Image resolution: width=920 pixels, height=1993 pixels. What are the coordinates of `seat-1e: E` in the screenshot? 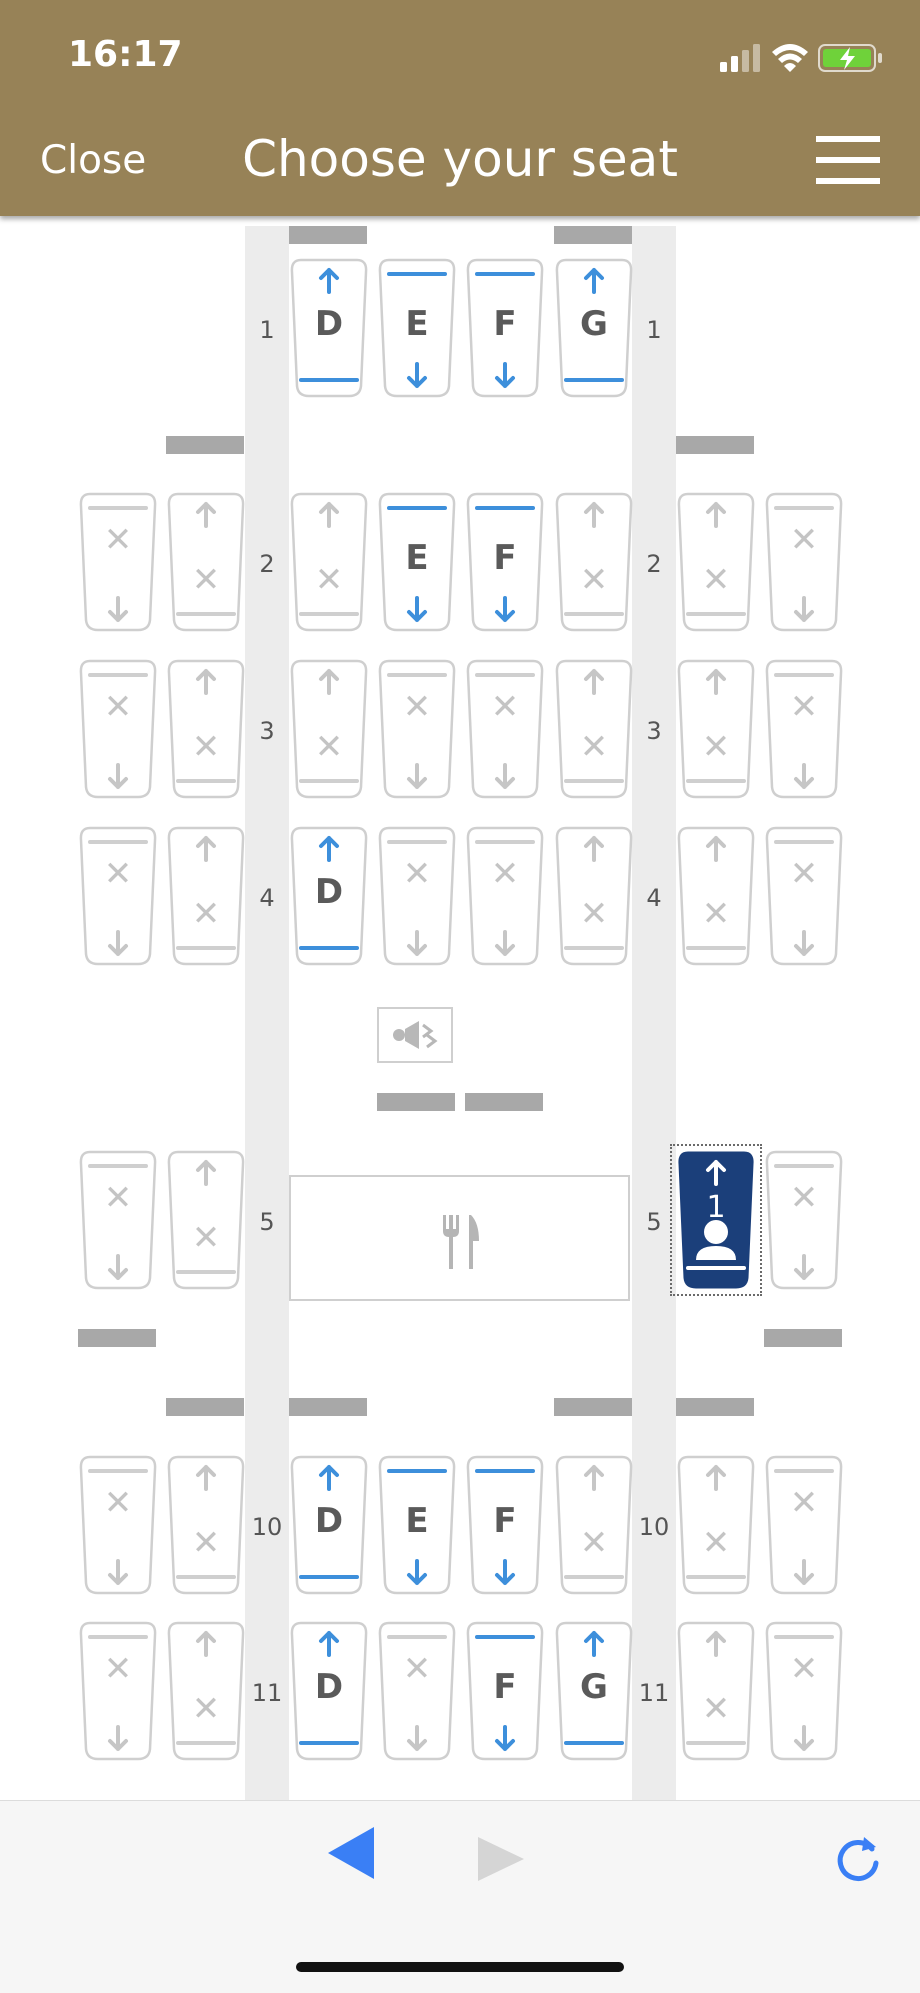 It's located at (417, 328).